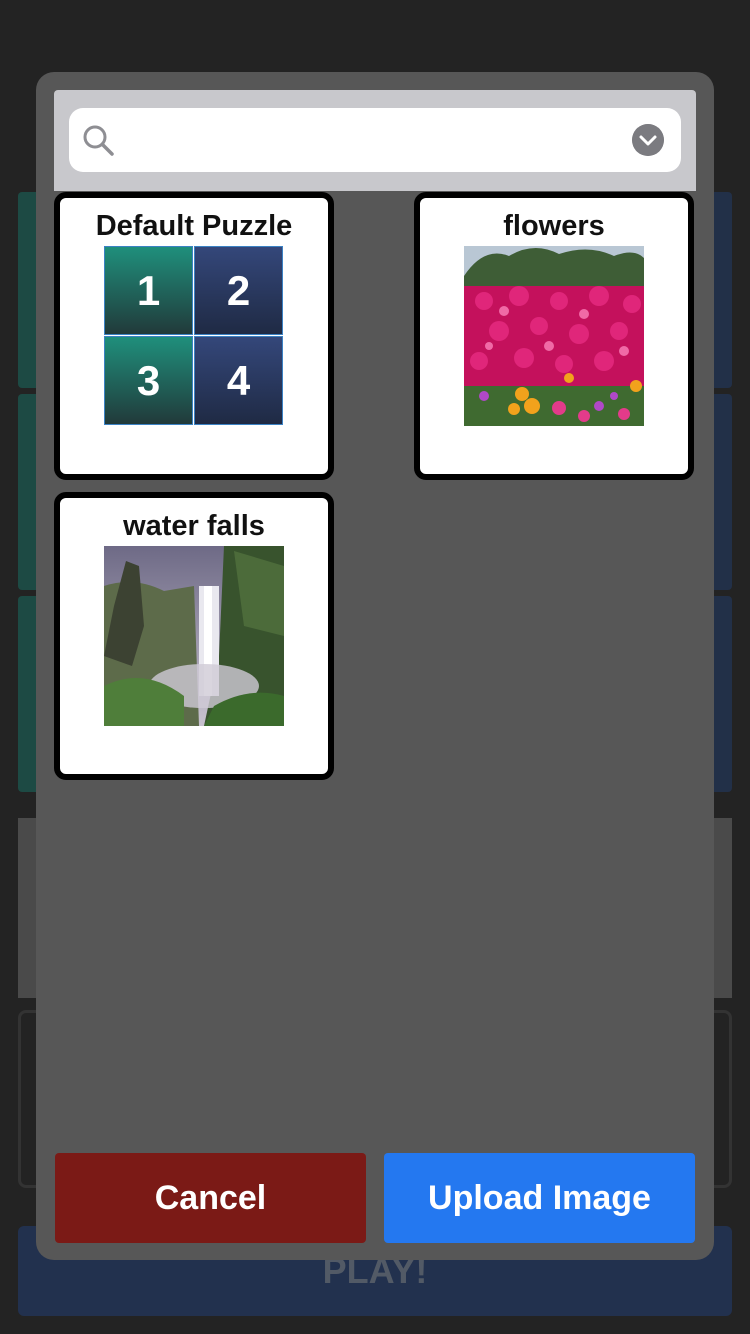  I want to click on puzzle-tile: 4, so click(238, 380).